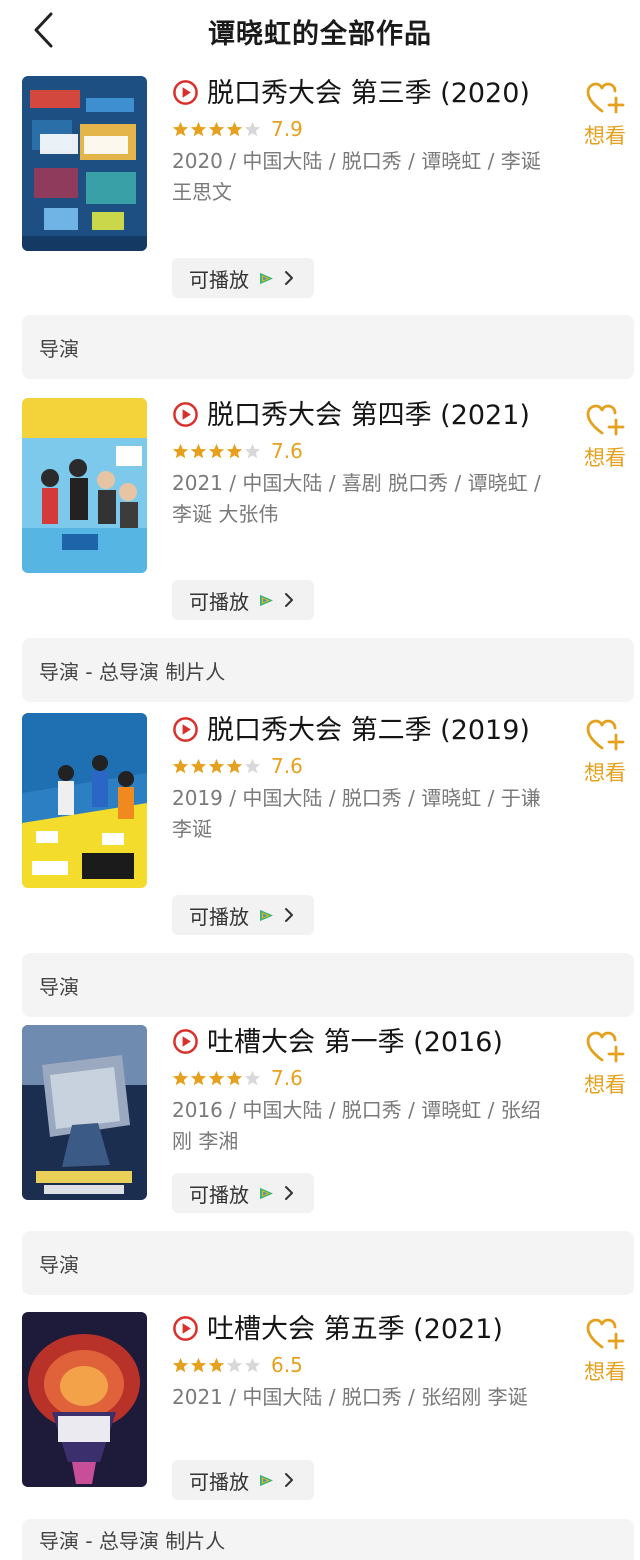 This screenshot has width=640, height=1560. I want to click on work-title: 吐槽大会 第五季 (2021), so click(362, 1329).